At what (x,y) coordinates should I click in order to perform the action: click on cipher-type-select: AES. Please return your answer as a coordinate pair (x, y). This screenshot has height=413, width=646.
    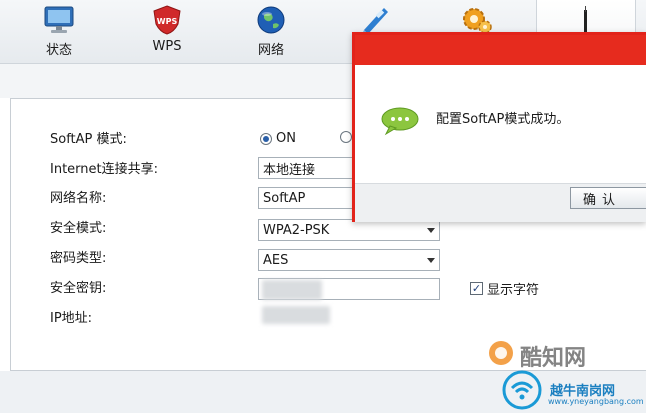
    Looking at the image, I should click on (349, 260).